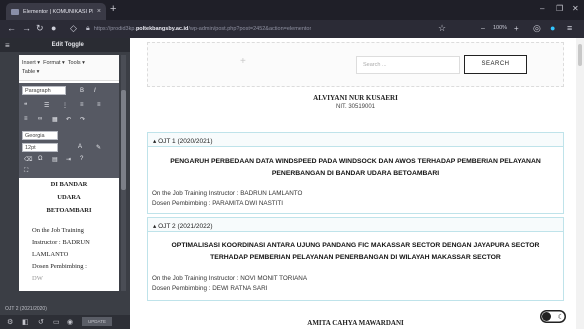 The width and height of the screenshot is (584, 329). Describe the element at coordinates (58, 230) in the screenshot. I see `content-line: On the Job Training` at that location.